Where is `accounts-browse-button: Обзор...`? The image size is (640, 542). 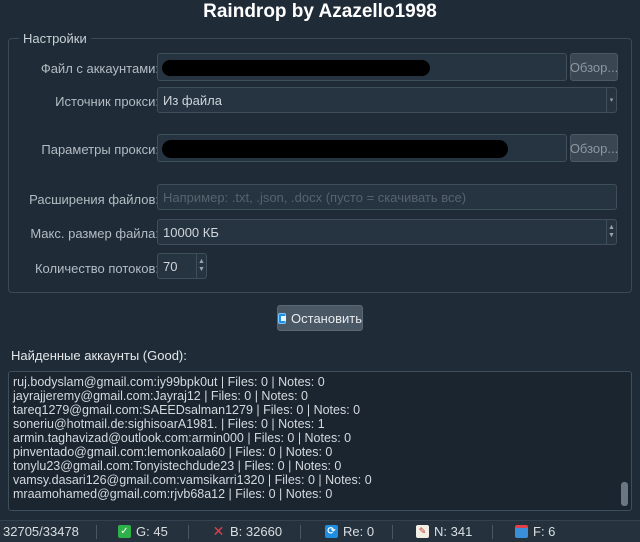
accounts-browse-button: Обзор... is located at coordinates (594, 67).